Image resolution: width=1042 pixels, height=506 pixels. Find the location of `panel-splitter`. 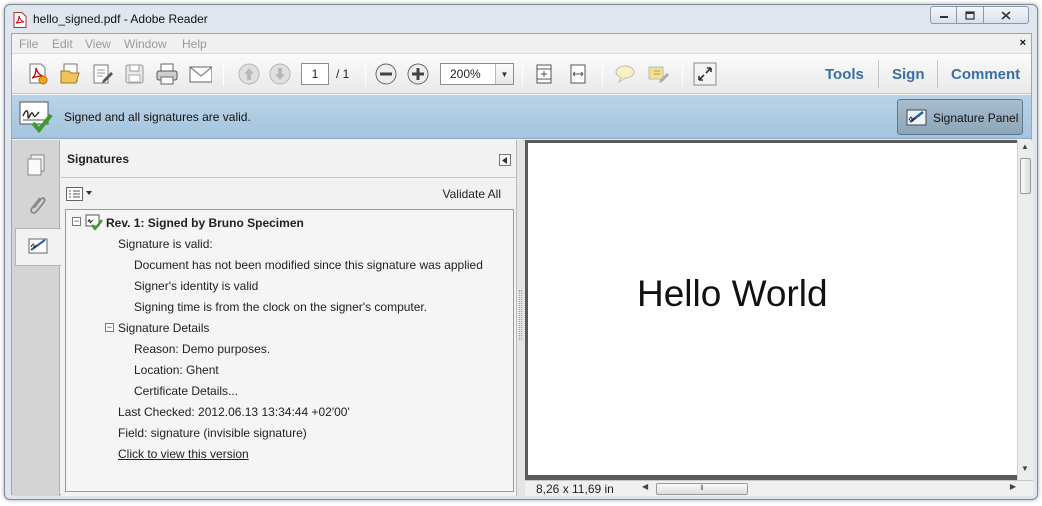

panel-splitter is located at coordinates (521, 318).